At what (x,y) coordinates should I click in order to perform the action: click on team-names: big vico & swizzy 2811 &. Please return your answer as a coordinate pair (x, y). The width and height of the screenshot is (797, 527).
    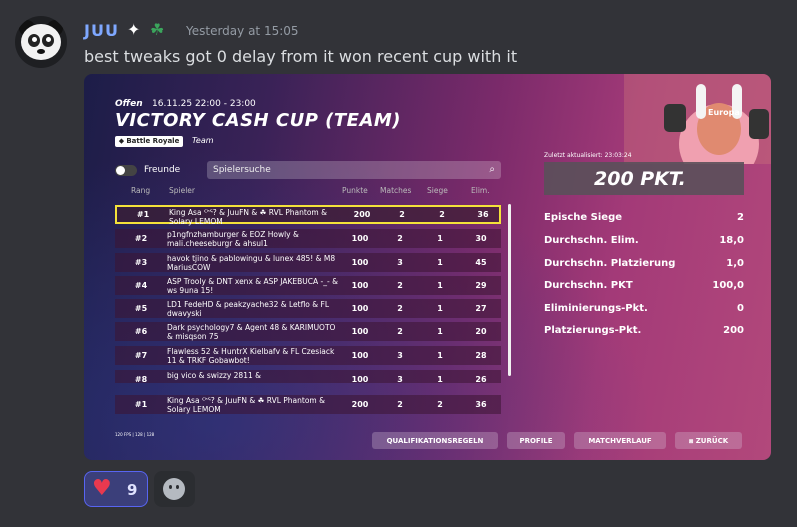
    Looking at the image, I should click on (214, 375).